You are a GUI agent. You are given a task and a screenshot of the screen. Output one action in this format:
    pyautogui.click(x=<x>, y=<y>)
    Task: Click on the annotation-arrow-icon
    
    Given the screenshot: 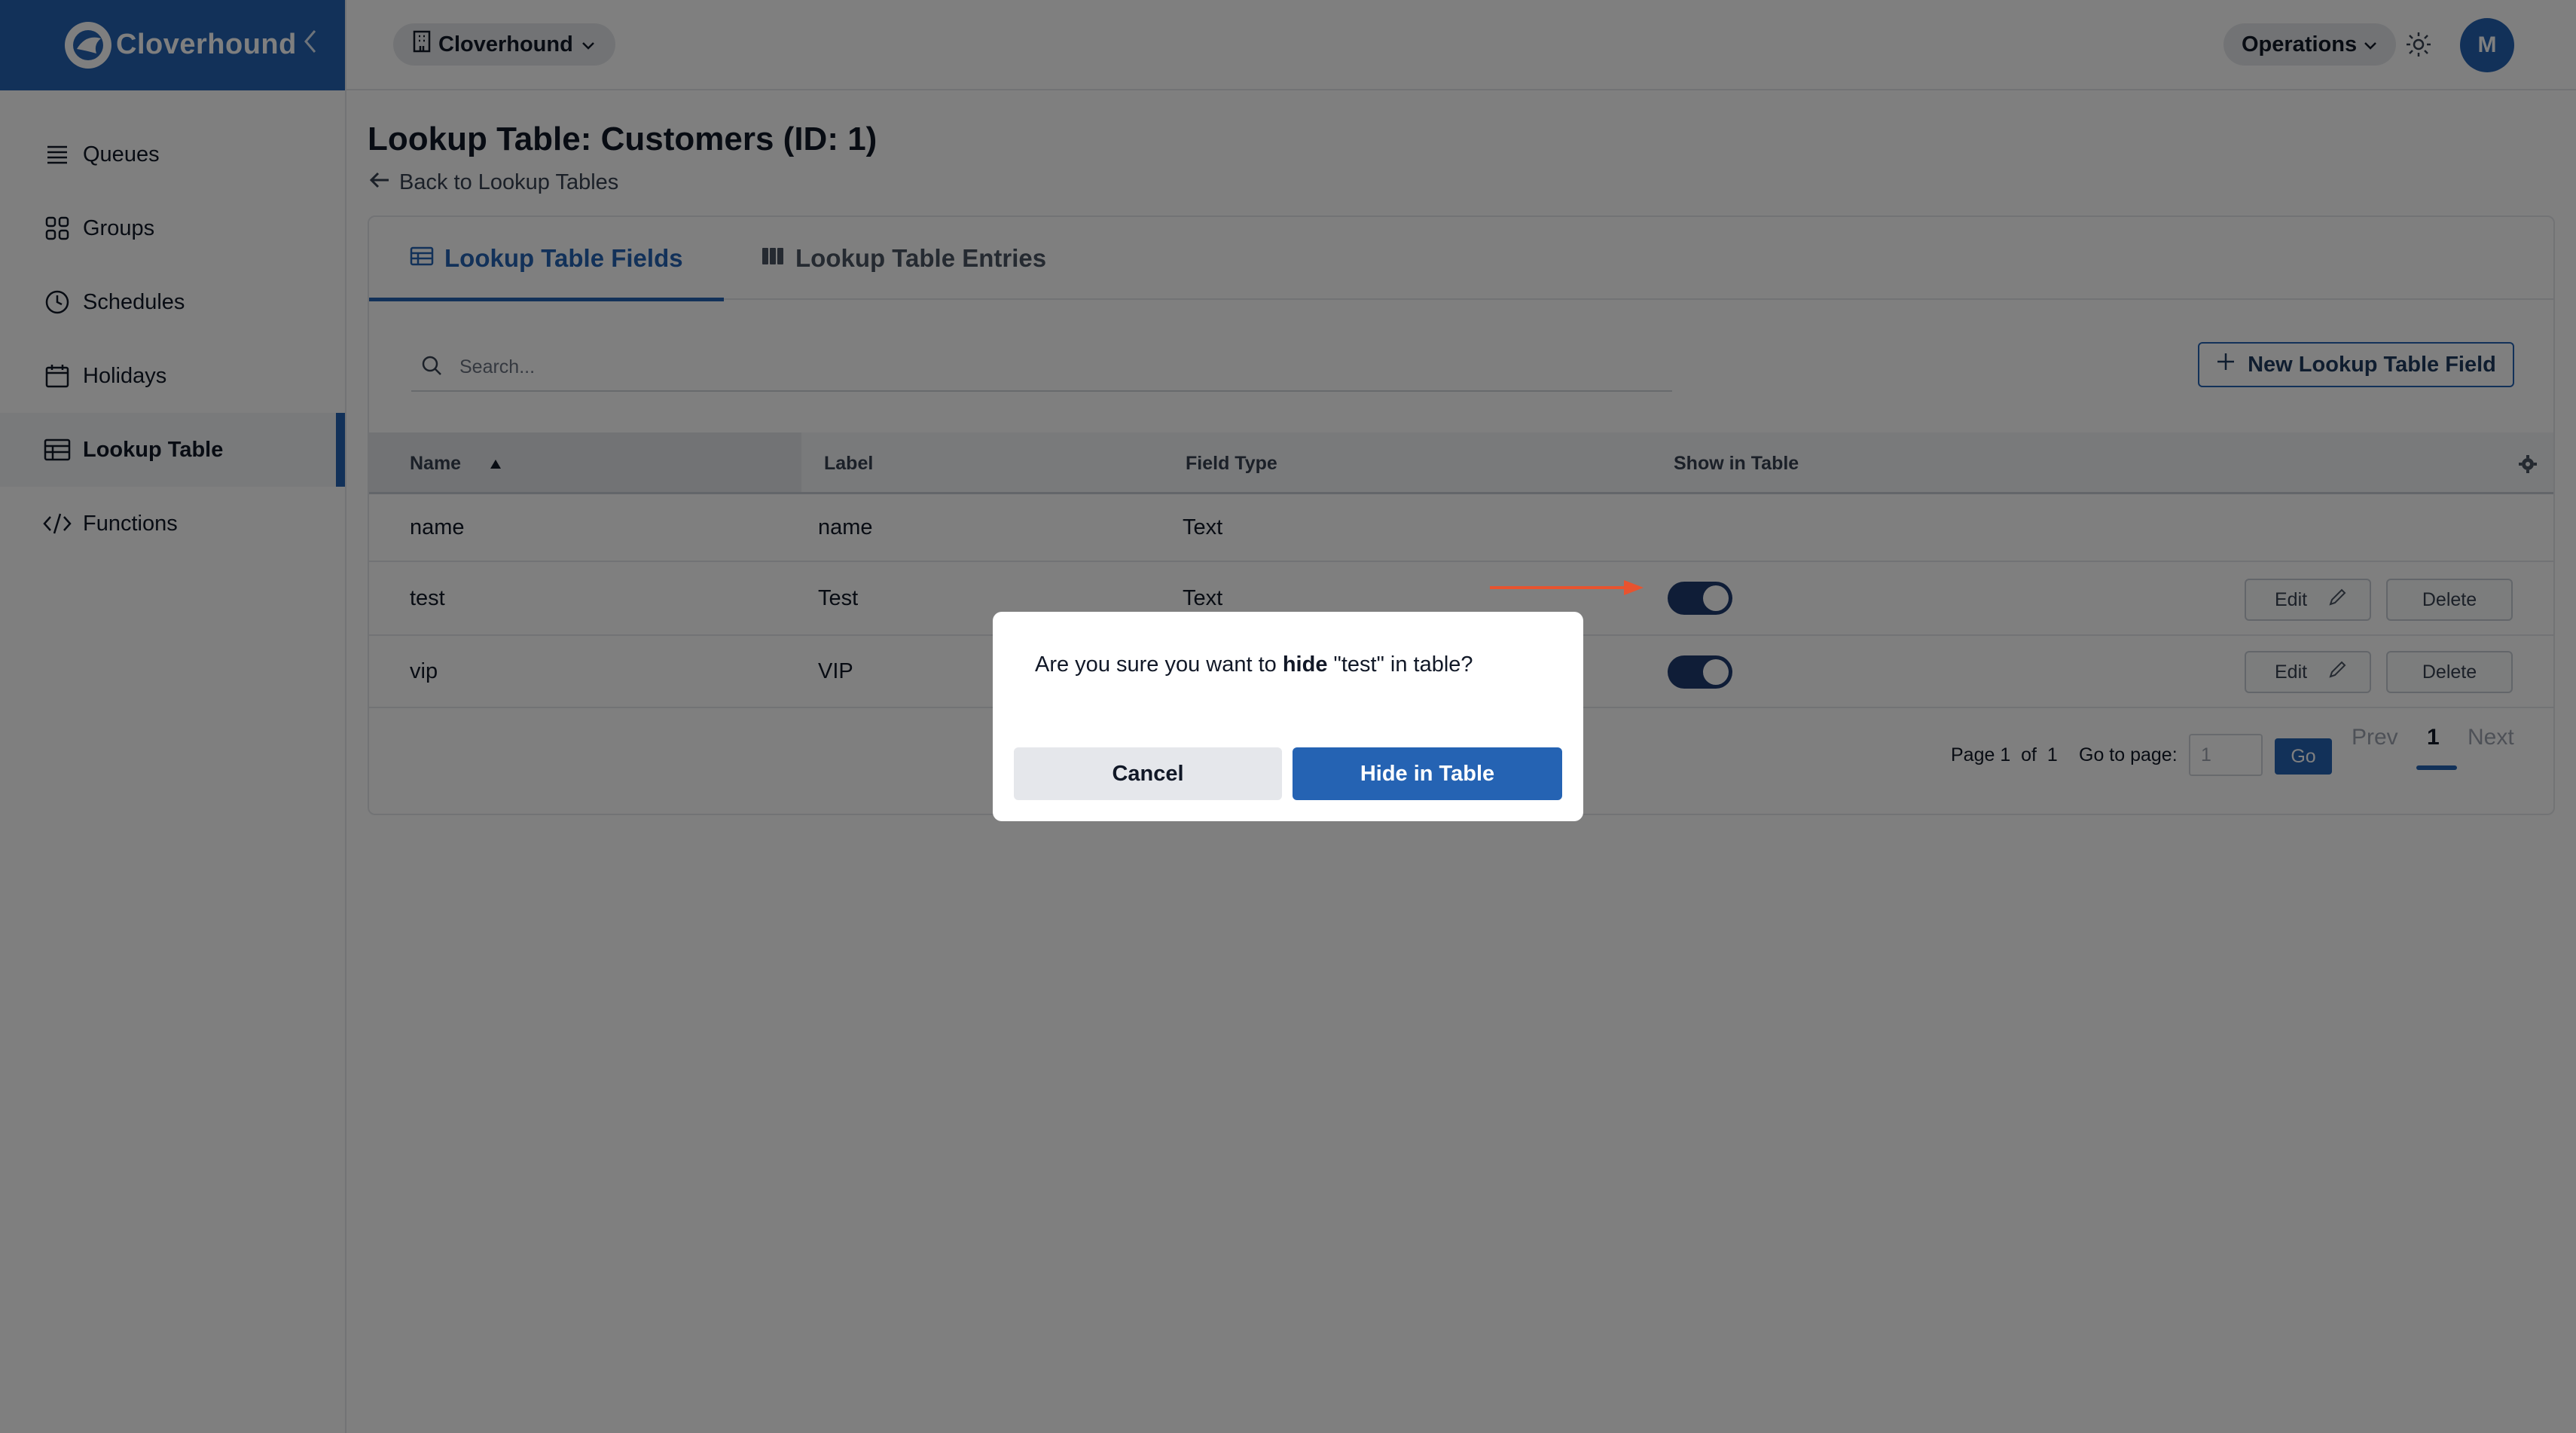 What is the action you would take?
    pyautogui.click(x=1567, y=587)
    